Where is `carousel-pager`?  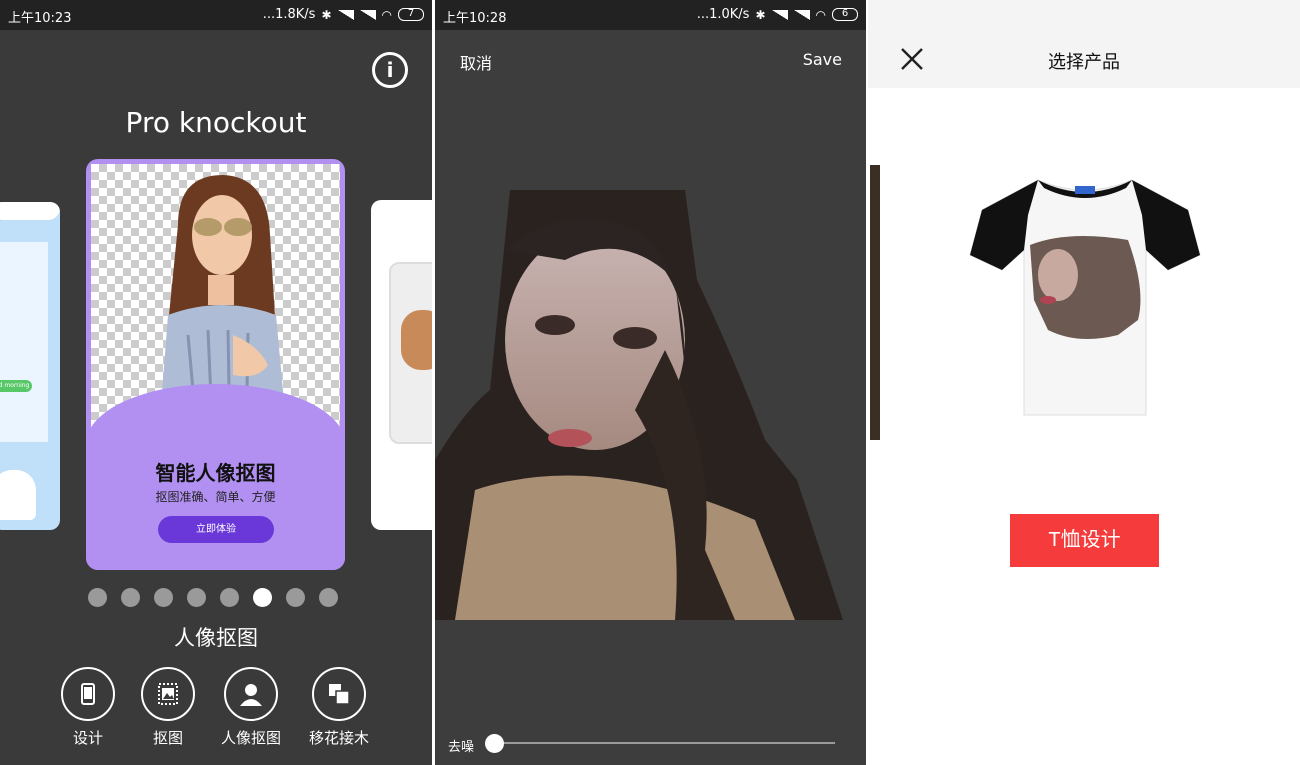 carousel-pager is located at coordinates (213, 597).